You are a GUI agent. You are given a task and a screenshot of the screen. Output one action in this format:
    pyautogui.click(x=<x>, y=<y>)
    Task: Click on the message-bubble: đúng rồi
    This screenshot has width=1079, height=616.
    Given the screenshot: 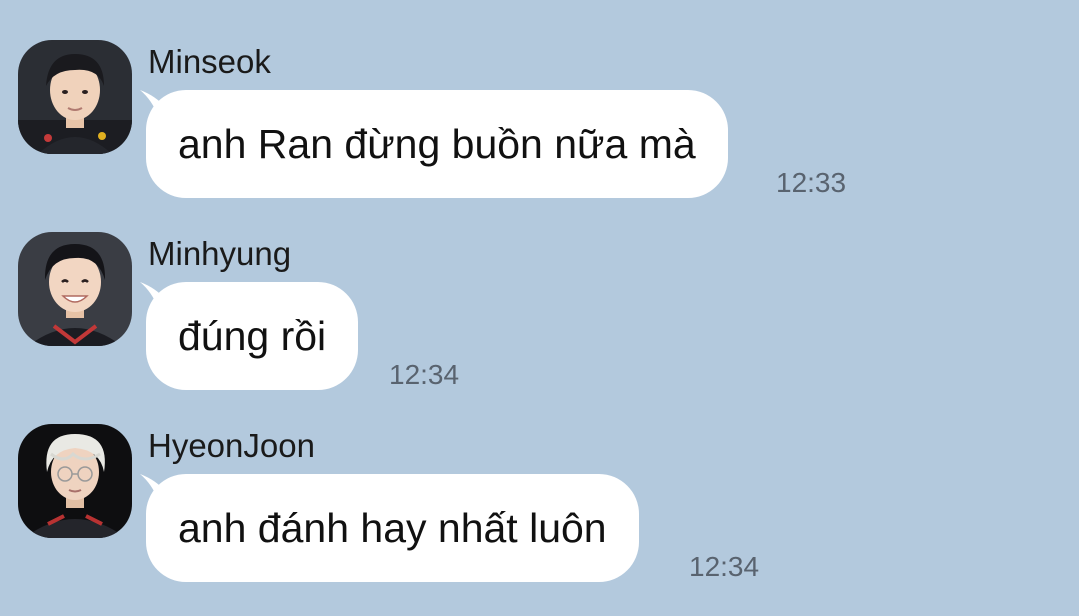 What is the action you would take?
    pyautogui.click(x=252, y=336)
    